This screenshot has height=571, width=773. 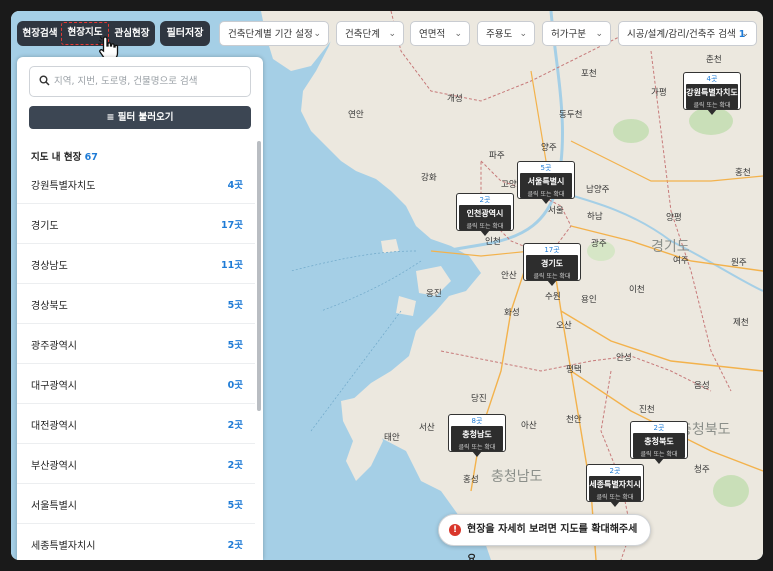 I want to click on map-marker-seoul: 5곳 서울특별시 클릭 또는 확대, so click(x=546, y=182).